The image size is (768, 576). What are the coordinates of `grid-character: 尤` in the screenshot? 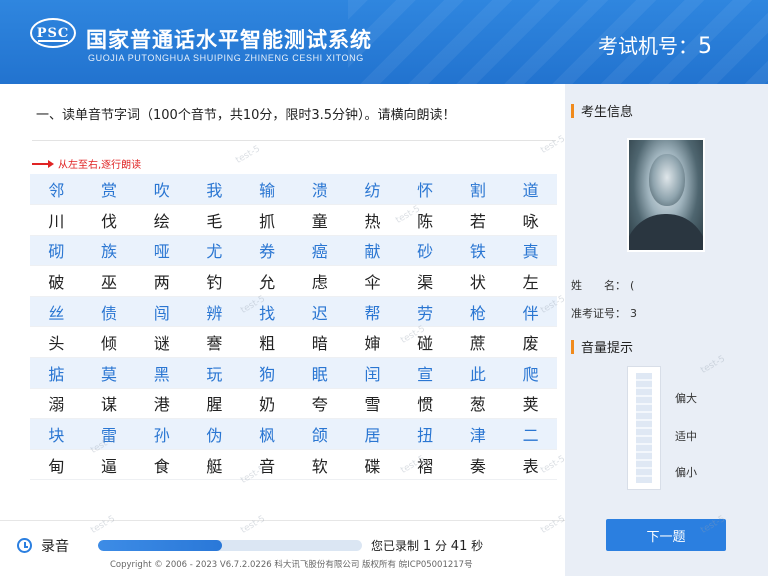 It's located at (214, 251).